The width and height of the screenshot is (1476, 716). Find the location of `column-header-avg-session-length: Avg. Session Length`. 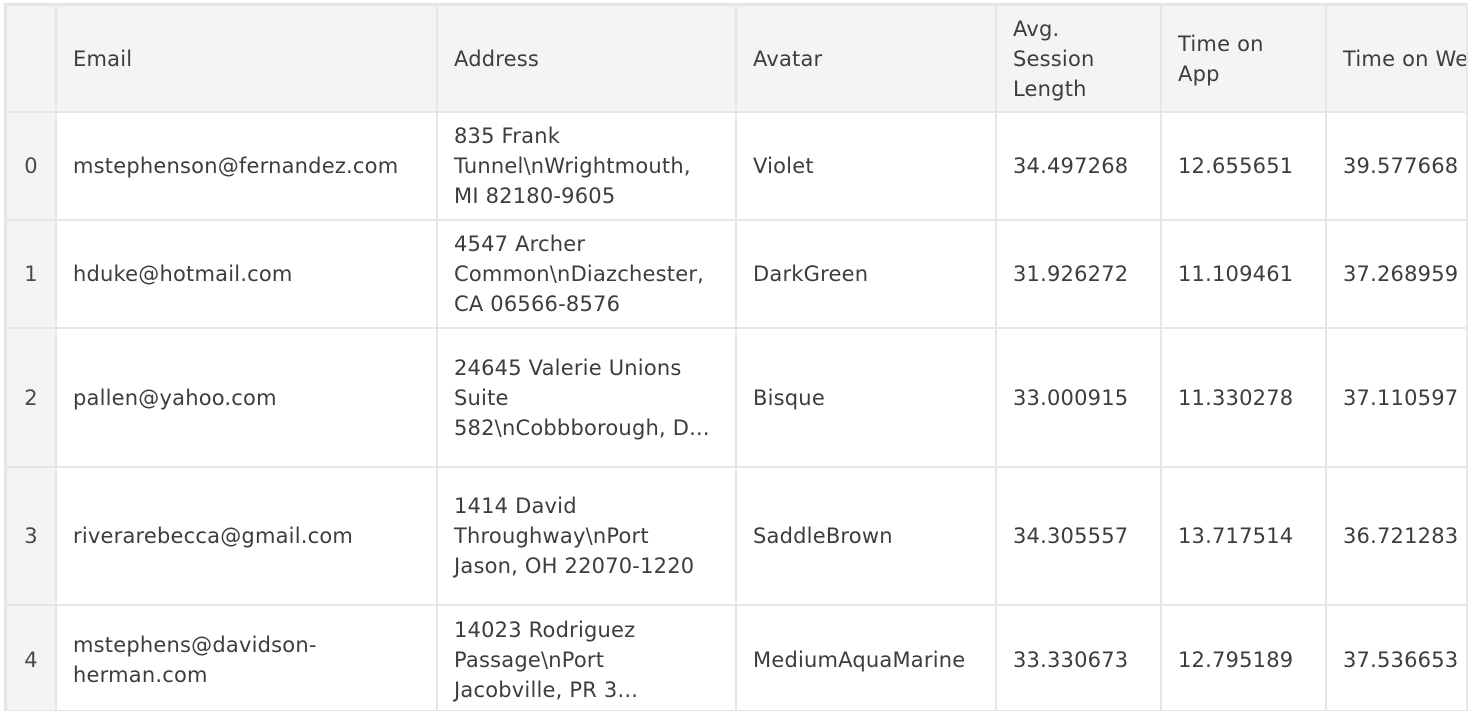

column-header-avg-session-length: Avg. Session Length is located at coordinates (1078, 58).